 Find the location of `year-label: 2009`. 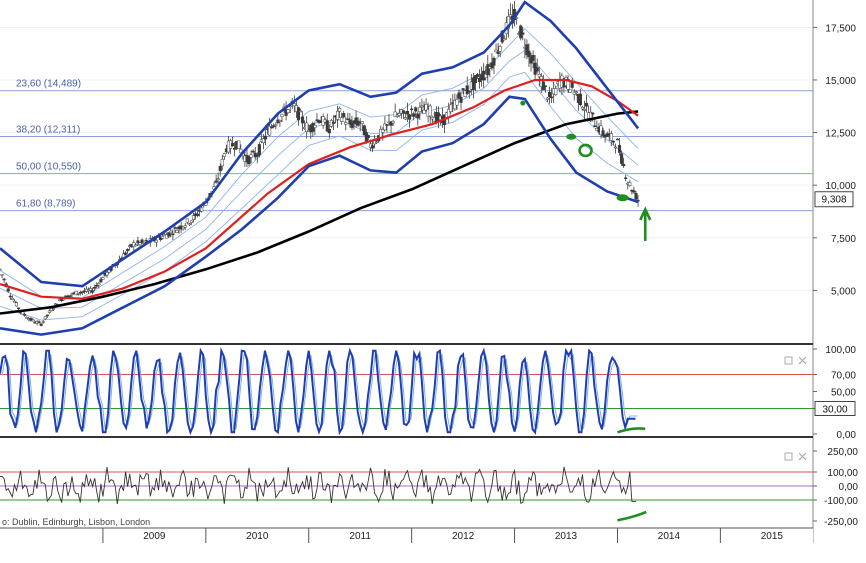

year-label: 2009 is located at coordinates (154, 536).